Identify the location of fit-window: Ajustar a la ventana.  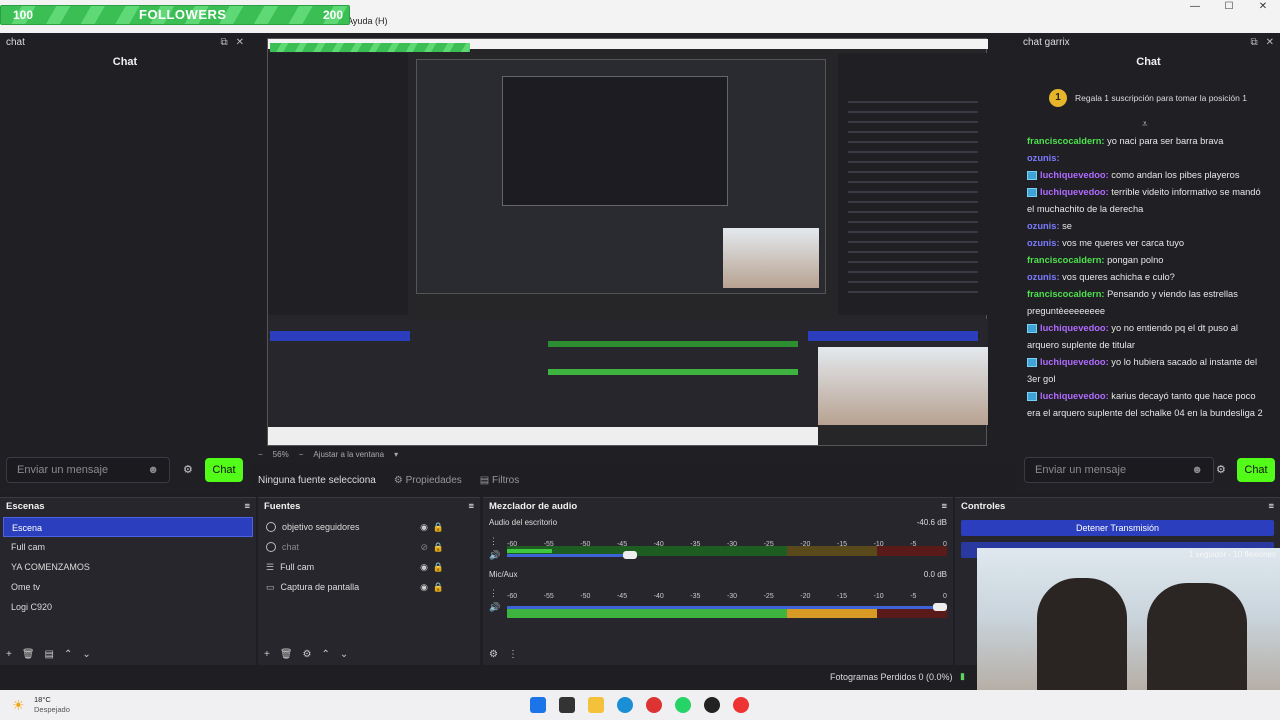
(348, 454).